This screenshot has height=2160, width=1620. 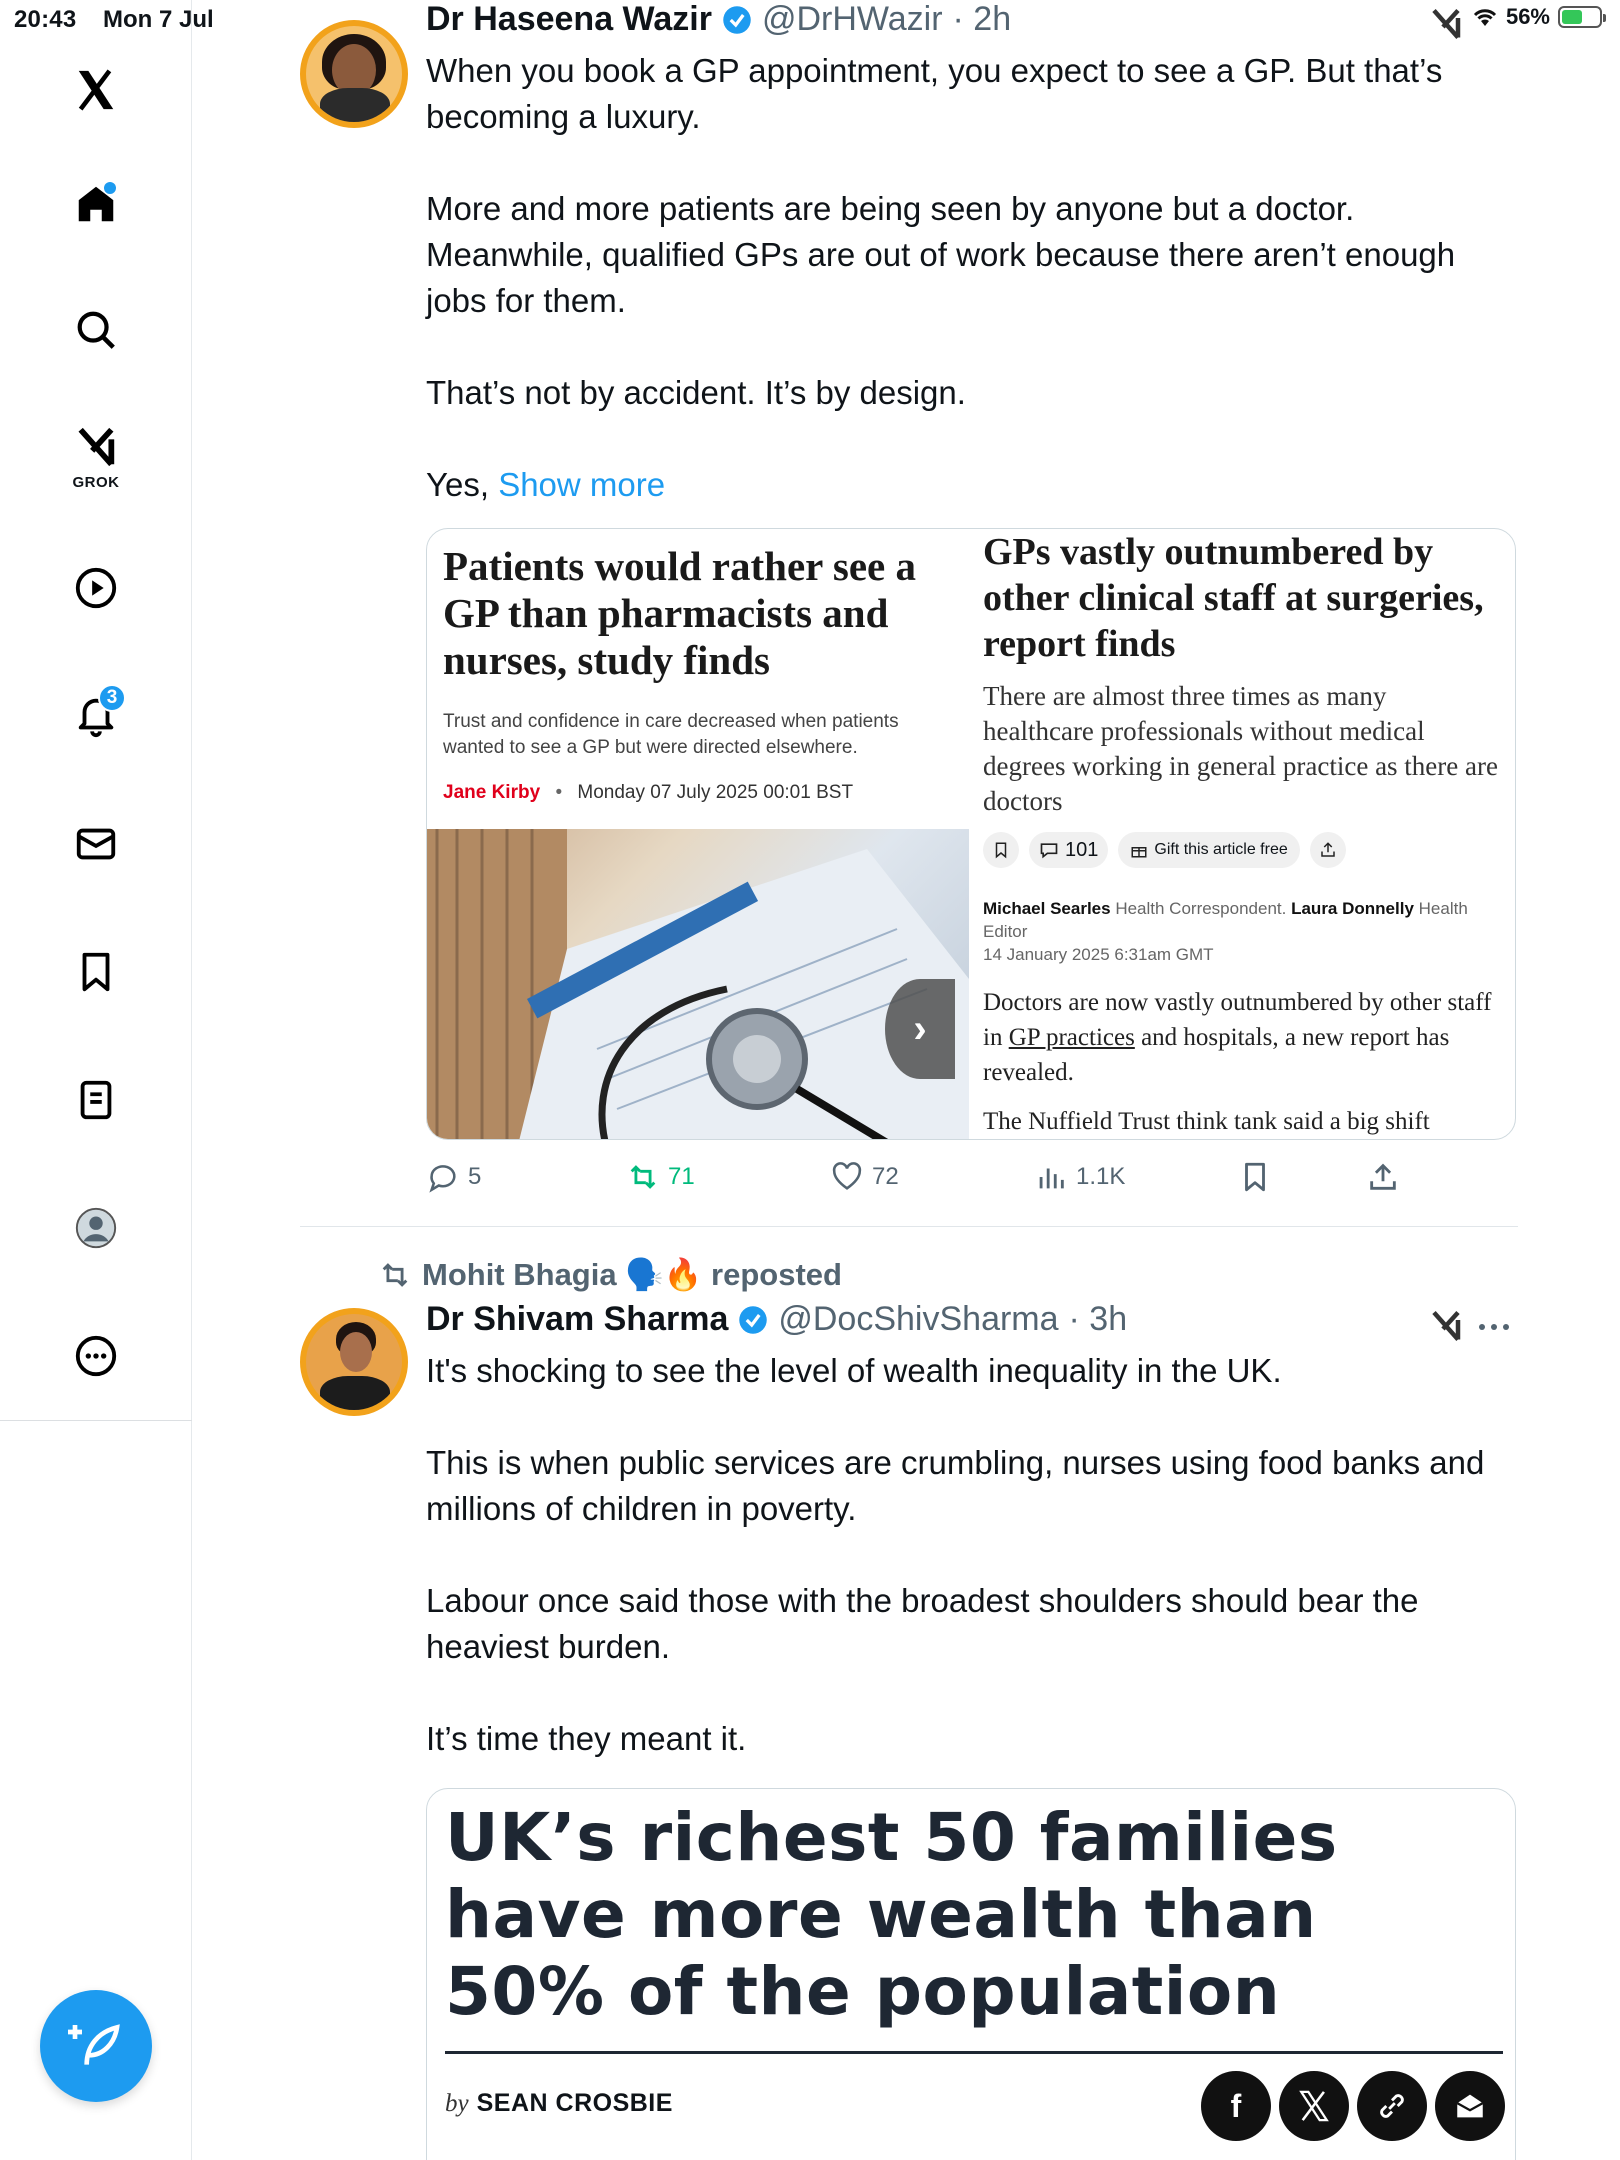 What do you see at coordinates (395, 1274) in the screenshot?
I see `repost-small-icon` at bounding box center [395, 1274].